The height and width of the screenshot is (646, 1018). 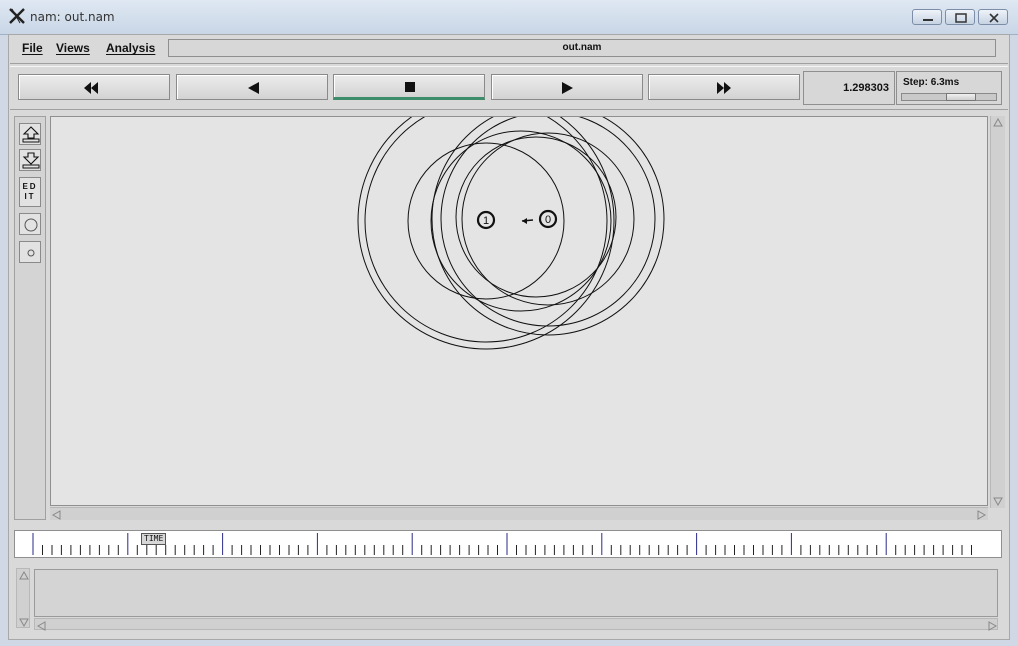 I want to click on step-control: Step: 6.3ms, so click(x=949, y=88).